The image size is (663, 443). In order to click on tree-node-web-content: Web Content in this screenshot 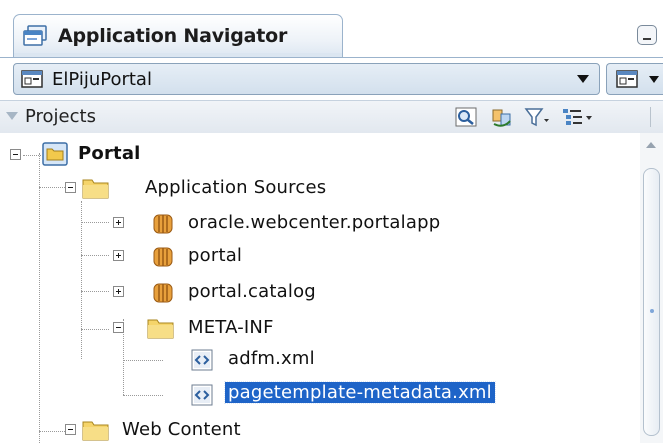, I will do `click(320, 429)`.